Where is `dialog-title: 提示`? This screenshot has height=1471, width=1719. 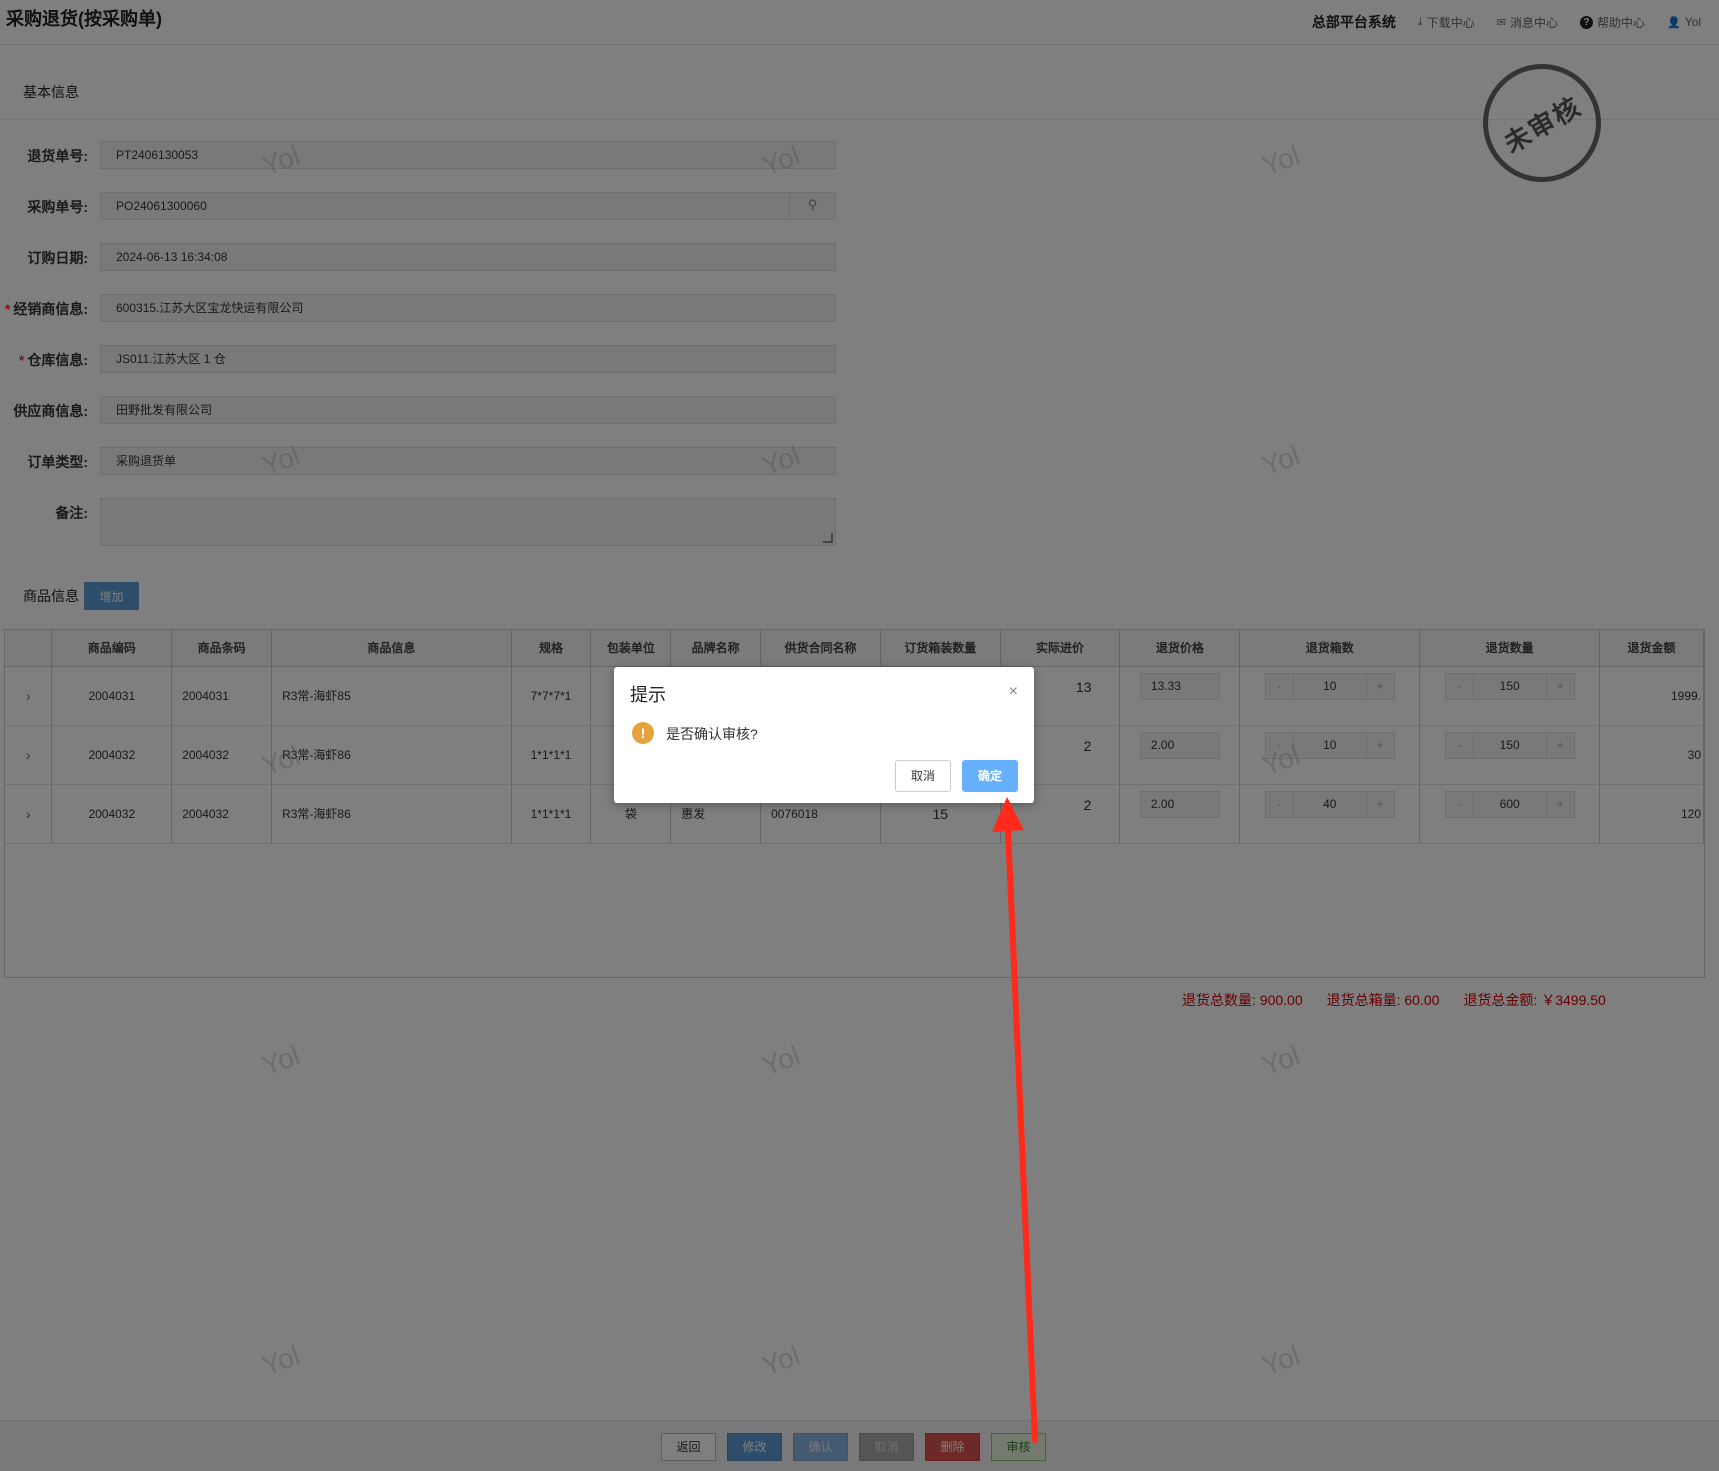 dialog-title: 提示 is located at coordinates (648, 695).